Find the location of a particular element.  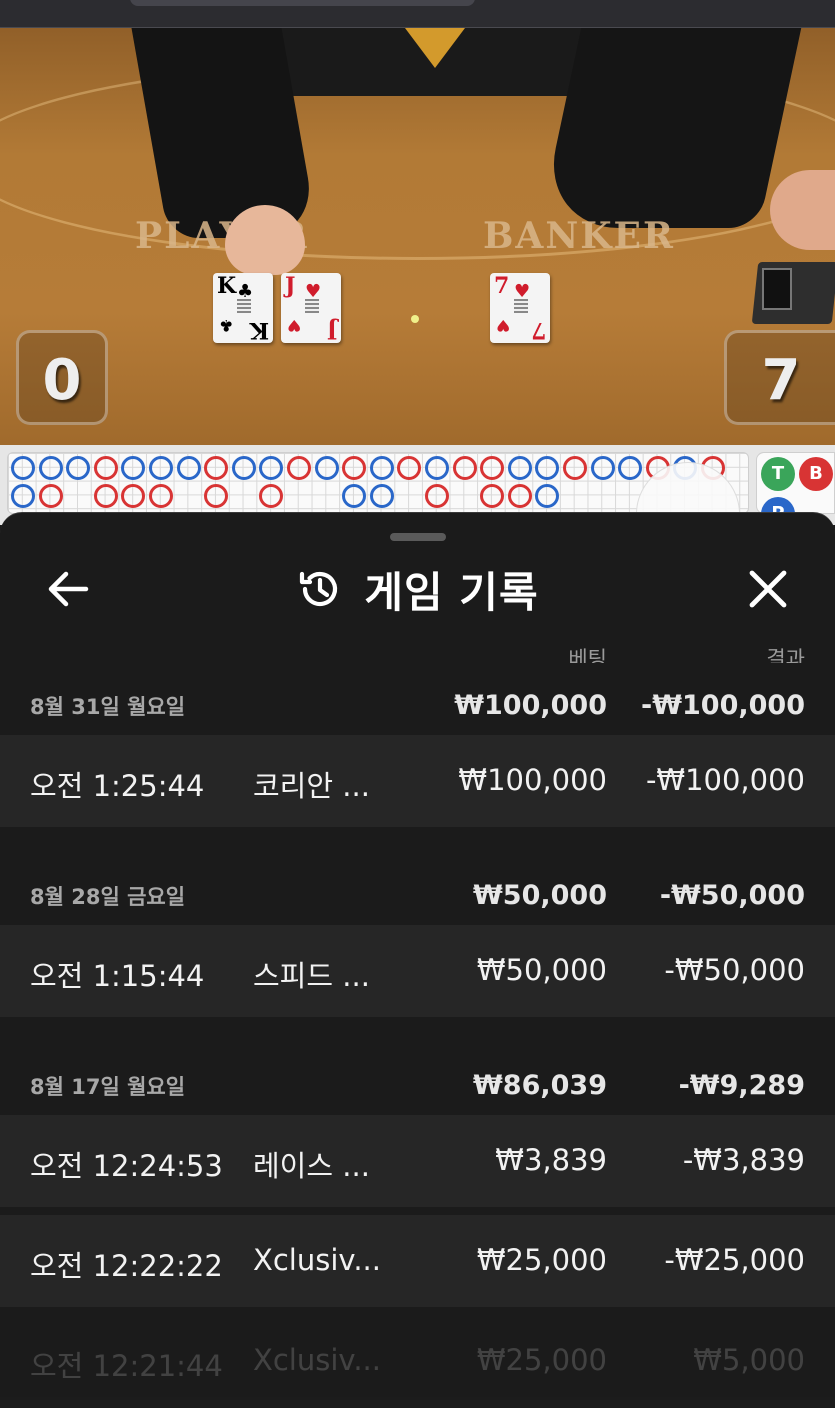

group-date: 8월 17일 월요일 is located at coordinates (108, 1087).